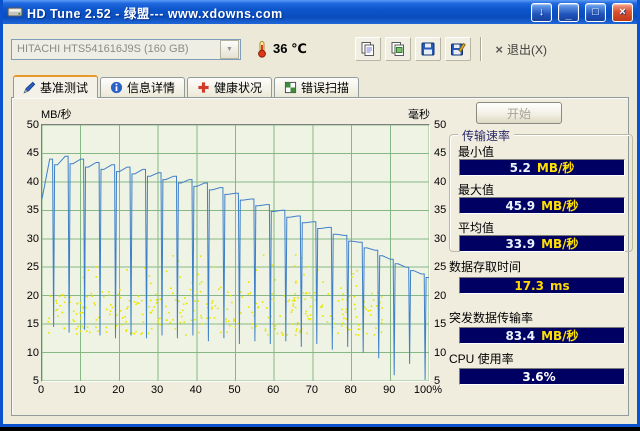 The height and width of the screenshot is (431, 640). Describe the element at coordinates (234, 390) in the screenshot. I see `x-axis-tick: 50` at that location.